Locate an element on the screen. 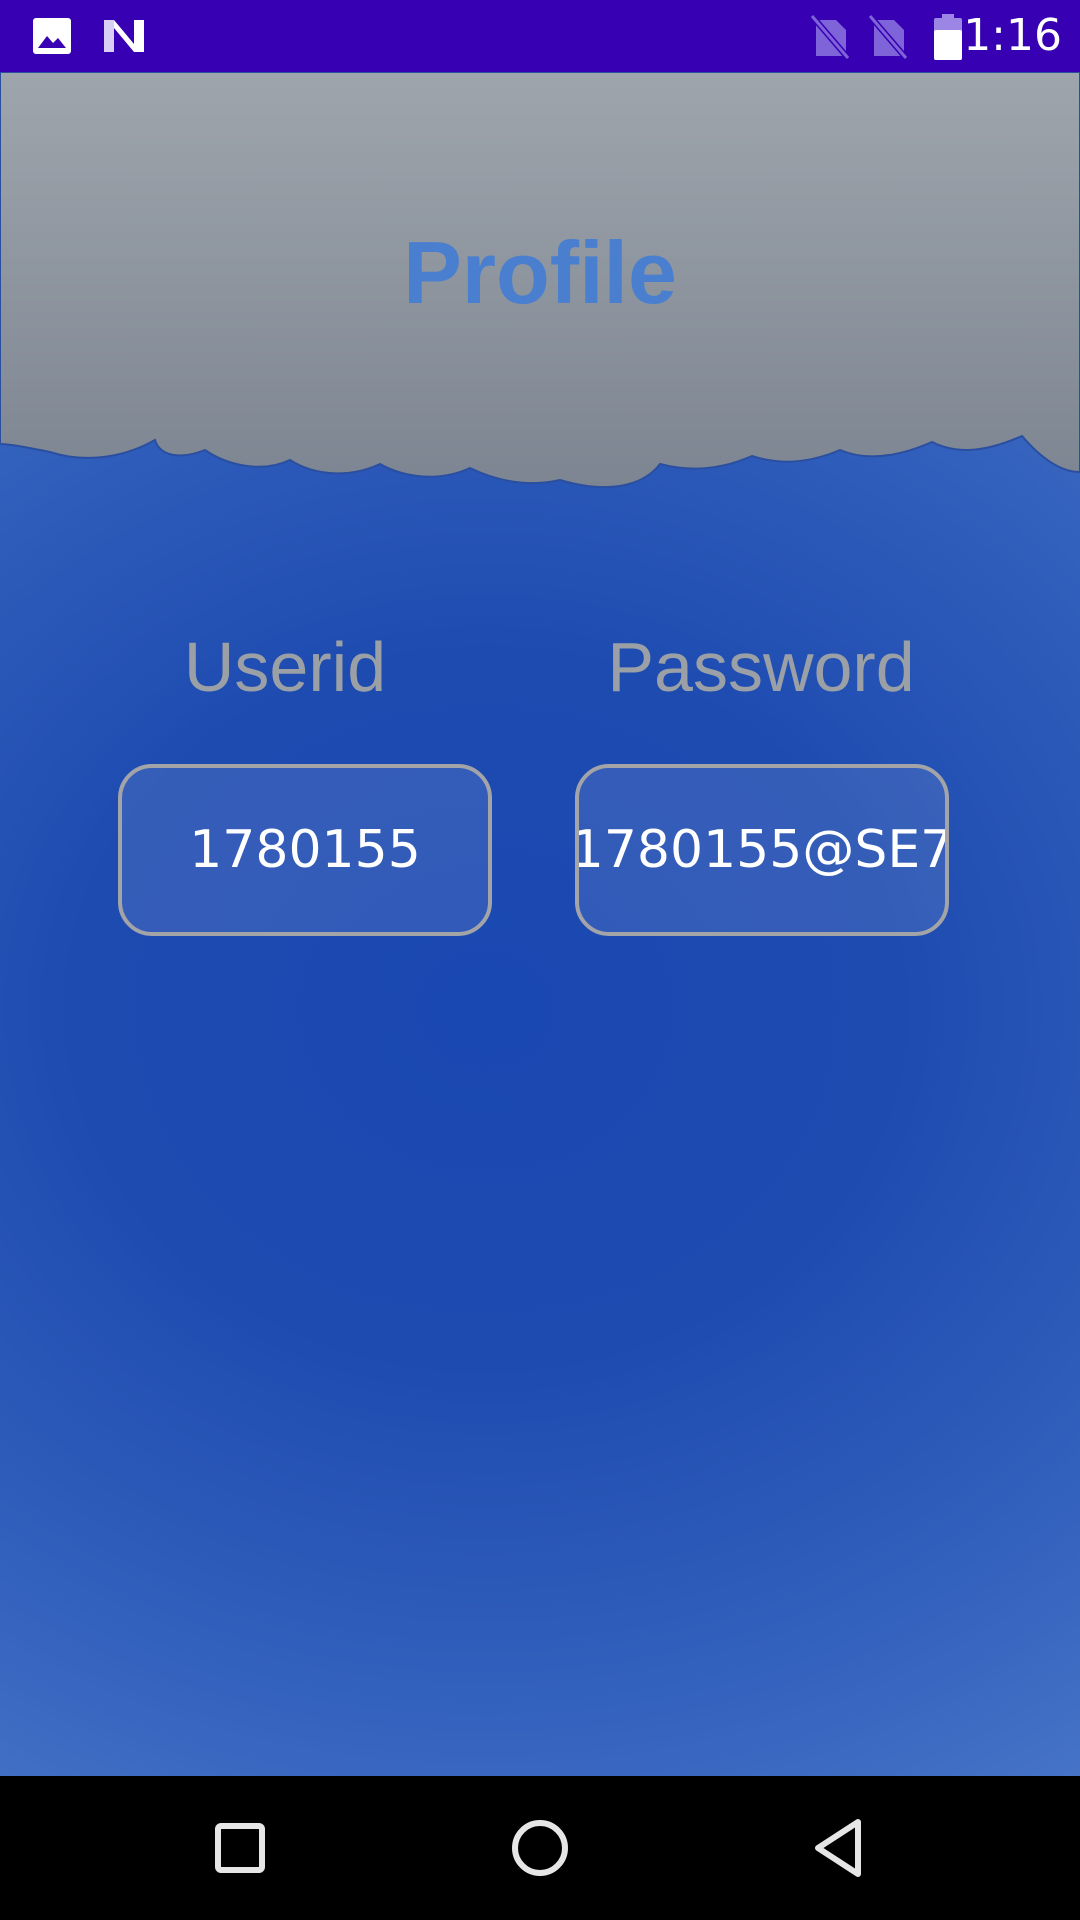 Image resolution: width=1080 pixels, height=1920 pixels. back-button is located at coordinates (840, 1848).